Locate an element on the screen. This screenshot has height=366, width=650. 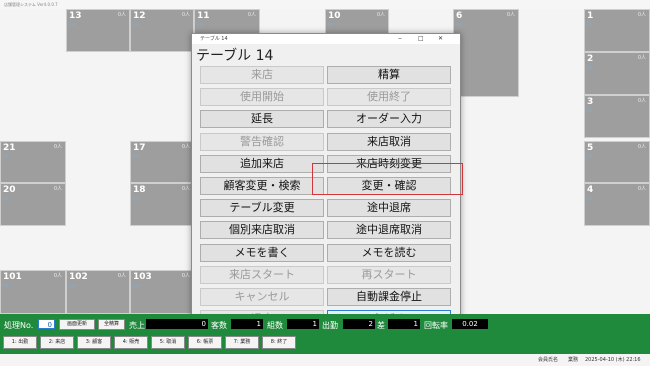
table-18: 18 0人 Bar is located at coordinates (162, 204).